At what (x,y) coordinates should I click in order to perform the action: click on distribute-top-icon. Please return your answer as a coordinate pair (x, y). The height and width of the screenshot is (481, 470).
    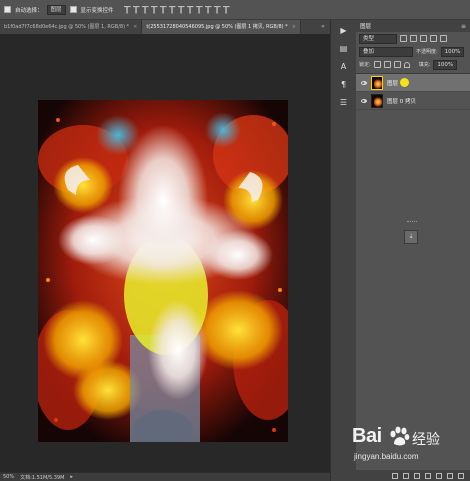
    Looking at the image, I should click on (181, 9).